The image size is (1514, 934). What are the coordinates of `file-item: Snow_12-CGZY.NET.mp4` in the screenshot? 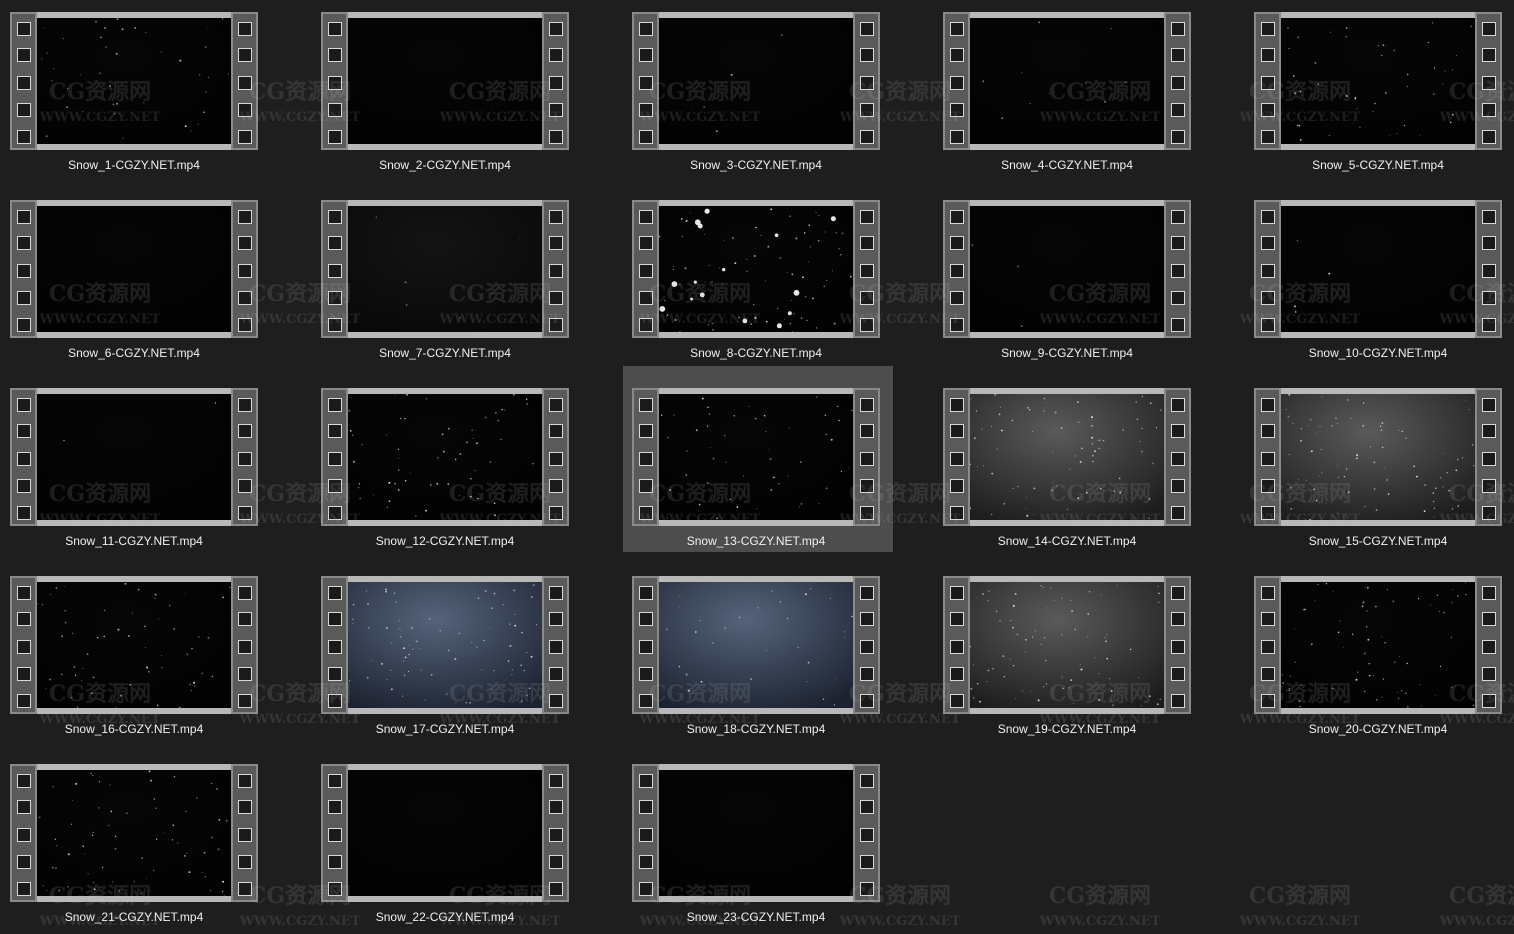 It's located at (456, 469).